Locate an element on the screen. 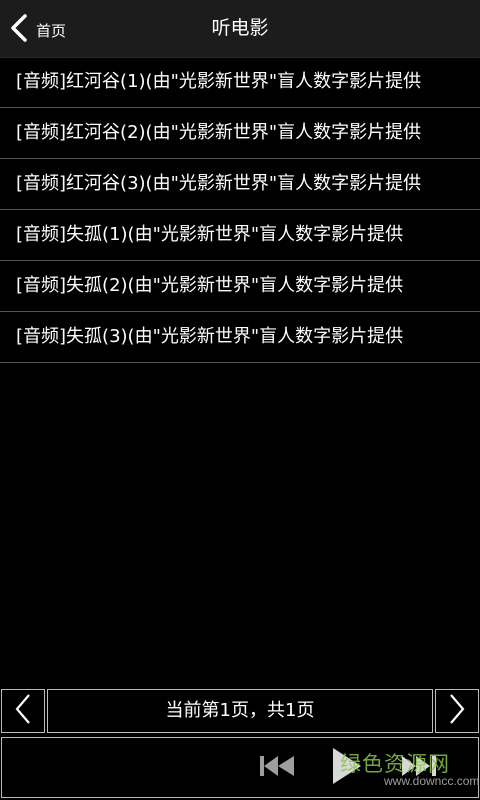 This screenshot has height=800, width=480. list-item: [音频]红河谷(2)(由"光影新世界"盲人数字影片提供 is located at coordinates (240, 133).